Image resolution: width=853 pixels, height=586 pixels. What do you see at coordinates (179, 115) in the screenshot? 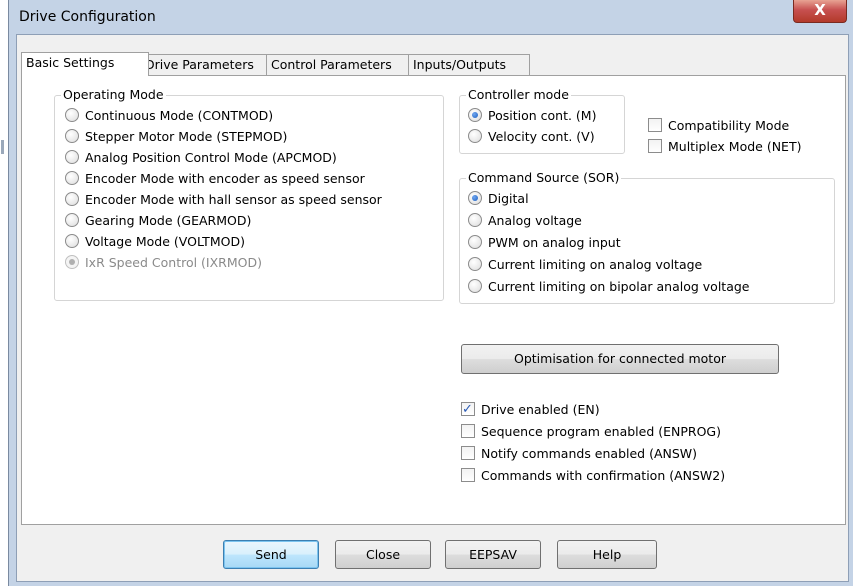
I see `option-label: Continuous Mode (CONTMOD)` at bounding box center [179, 115].